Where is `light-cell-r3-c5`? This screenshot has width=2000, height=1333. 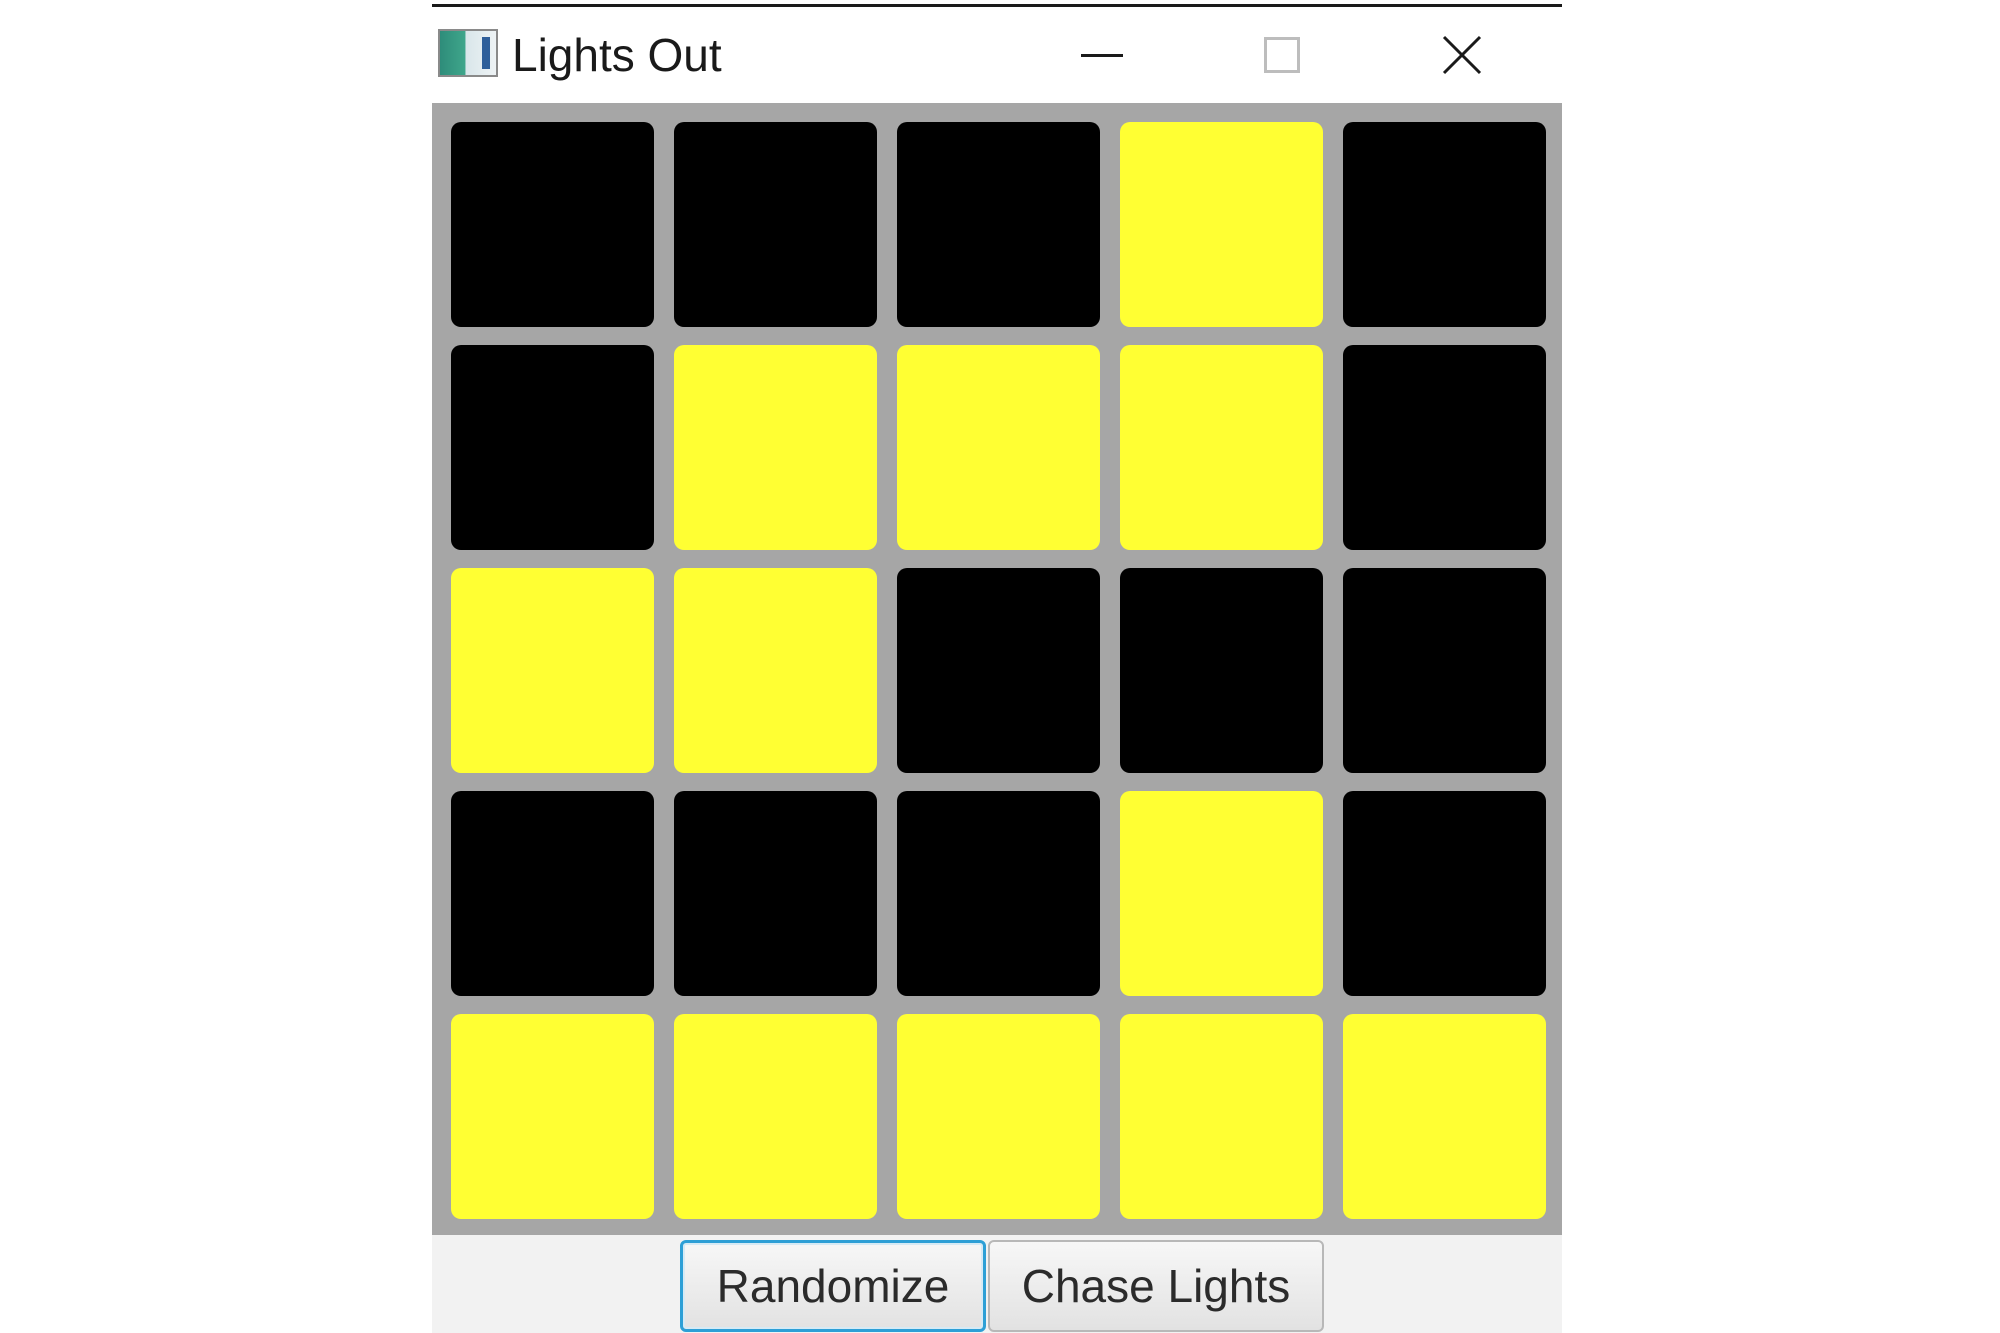 light-cell-r3-c5 is located at coordinates (1444, 670).